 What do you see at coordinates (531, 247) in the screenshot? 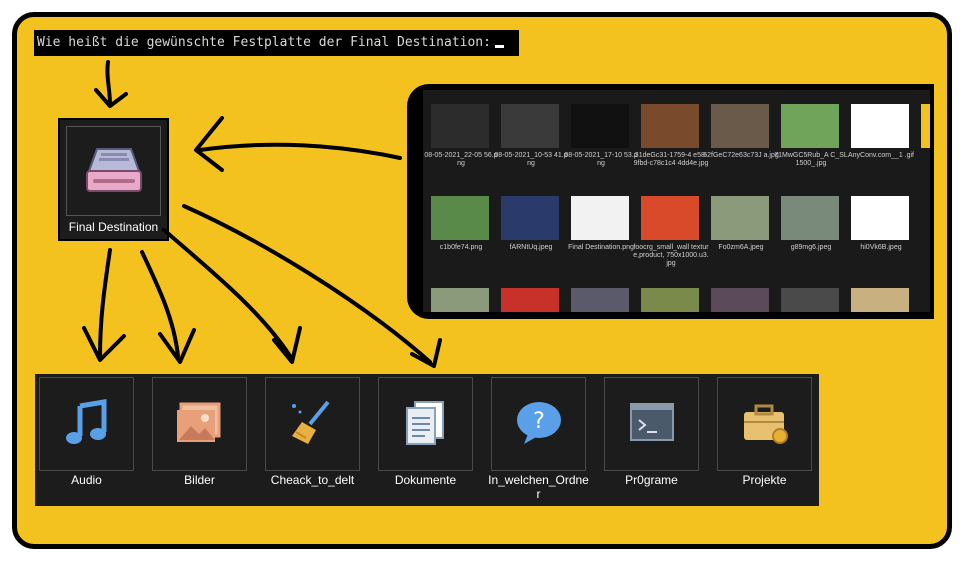
I see `file-name: fARNtUq.jpeg` at bounding box center [531, 247].